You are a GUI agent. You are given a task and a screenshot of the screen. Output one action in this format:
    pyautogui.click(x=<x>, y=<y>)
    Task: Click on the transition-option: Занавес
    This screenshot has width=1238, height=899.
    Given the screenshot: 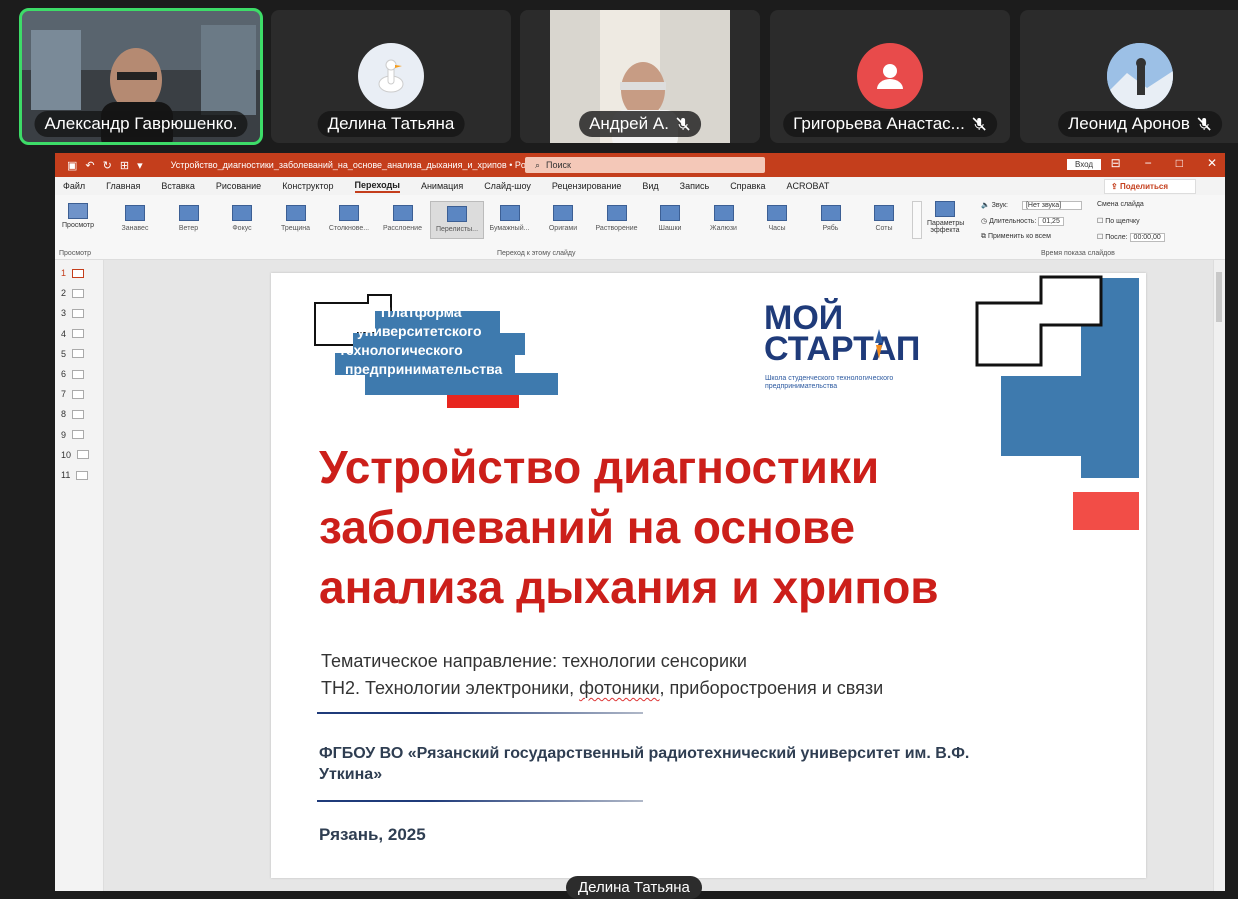 What is the action you would take?
    pyautogui.click(x=135, y=219)
    